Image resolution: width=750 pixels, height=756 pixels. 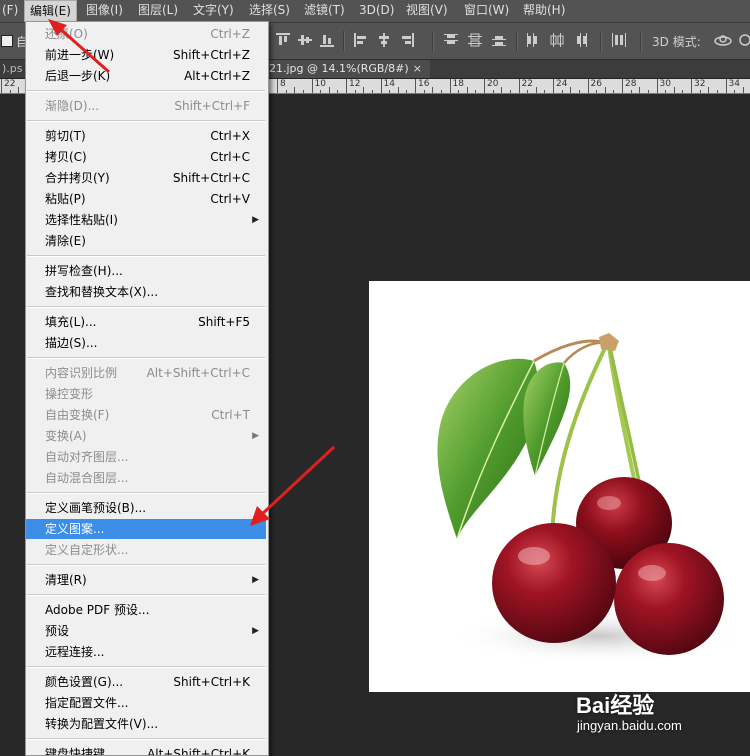 What do you see at coordinates (451, 40) in the screenshot?
I see `distribute-top-icon` at bounding box center [451, 40].